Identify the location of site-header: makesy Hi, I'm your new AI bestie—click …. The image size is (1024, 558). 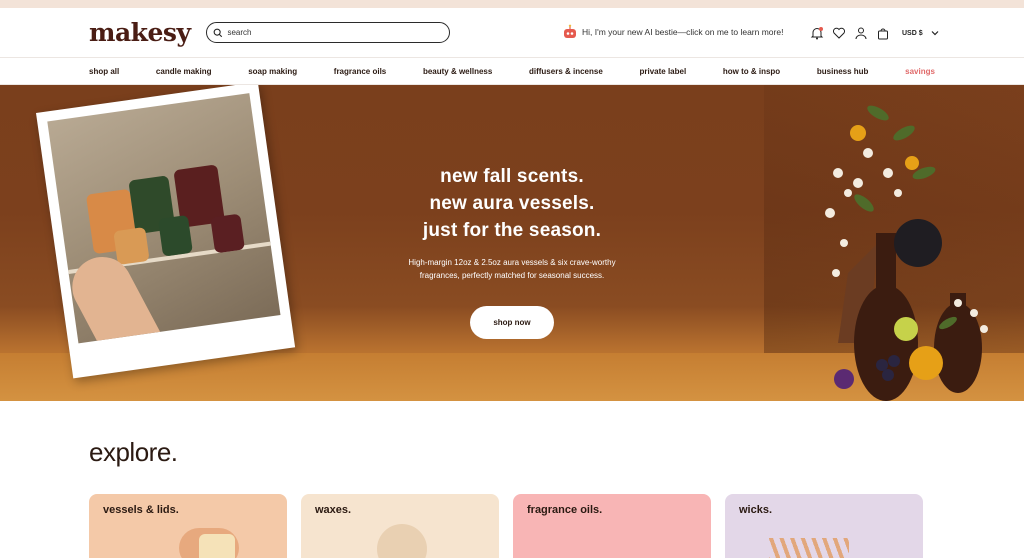
(512, 33).